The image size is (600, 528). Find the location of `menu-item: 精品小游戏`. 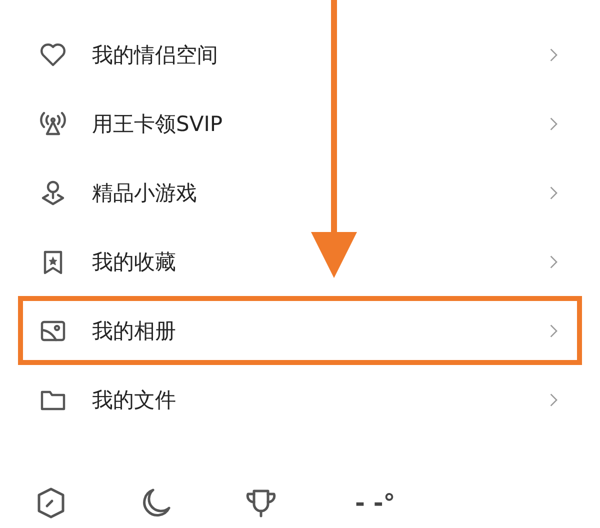

menu-item: 精品小游戏 is located at coordinates (300, 192).